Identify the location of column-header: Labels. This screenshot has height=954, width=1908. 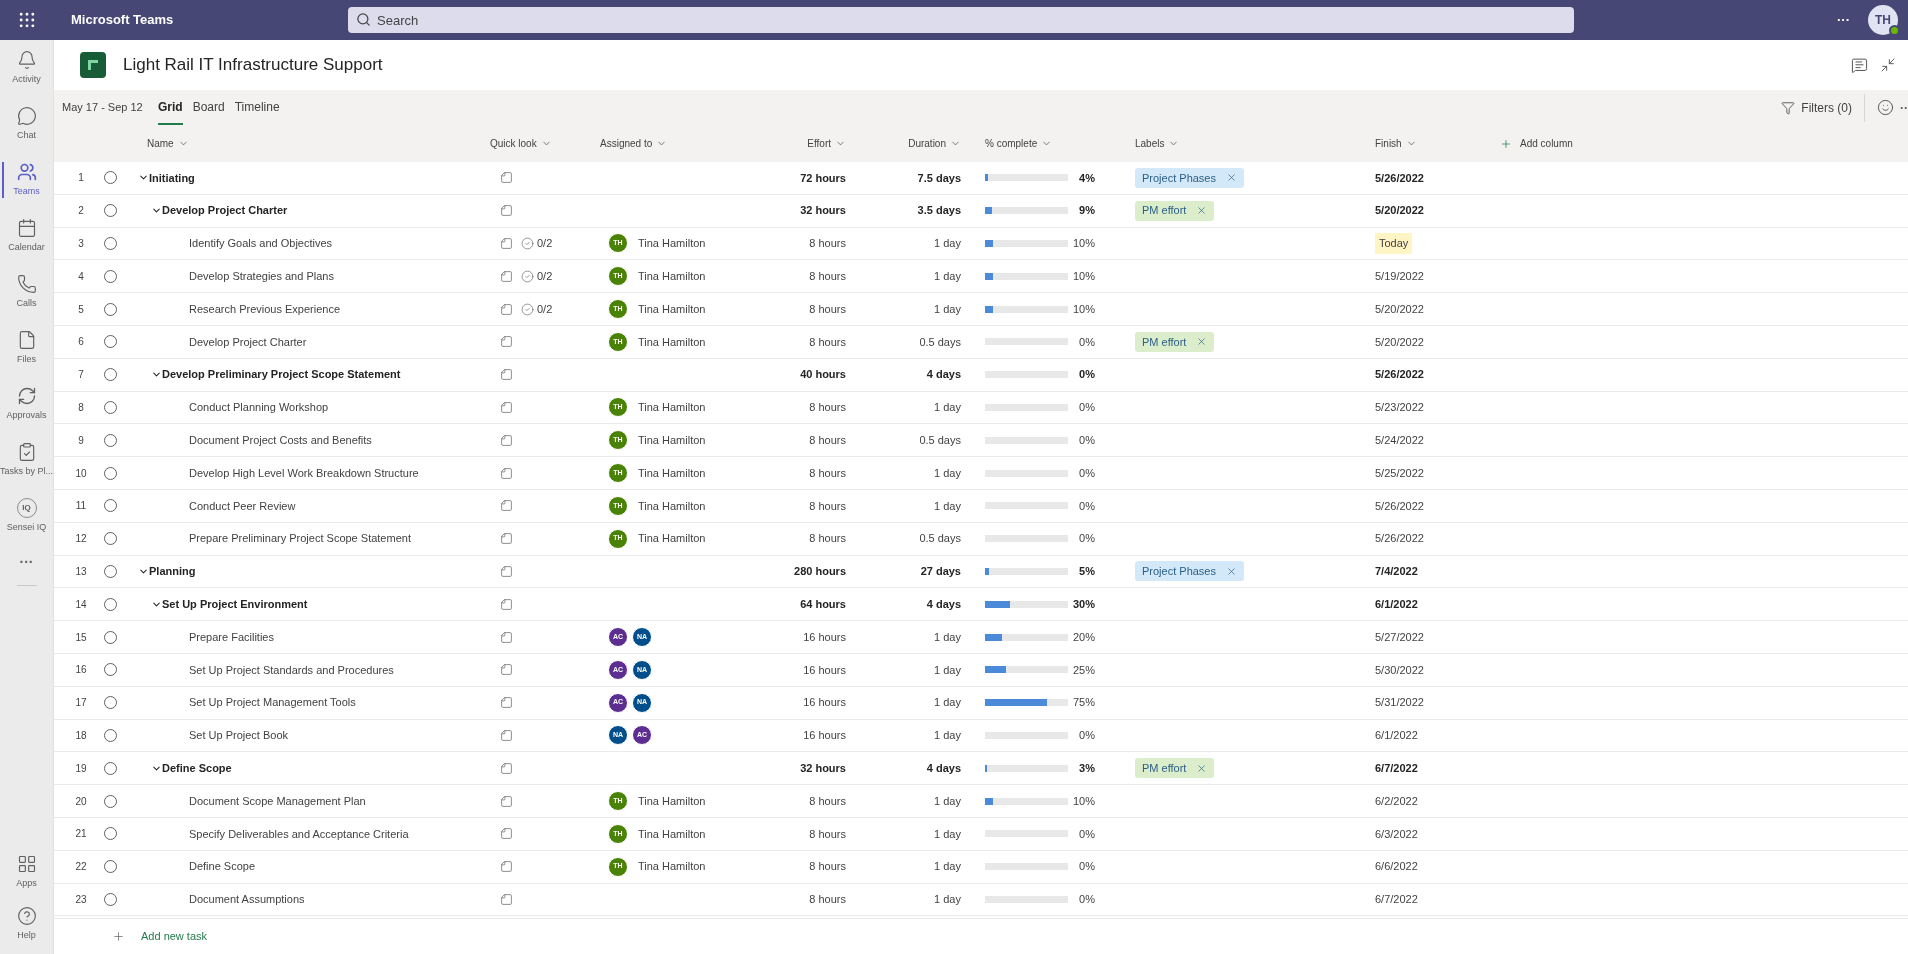
(1240, 143).